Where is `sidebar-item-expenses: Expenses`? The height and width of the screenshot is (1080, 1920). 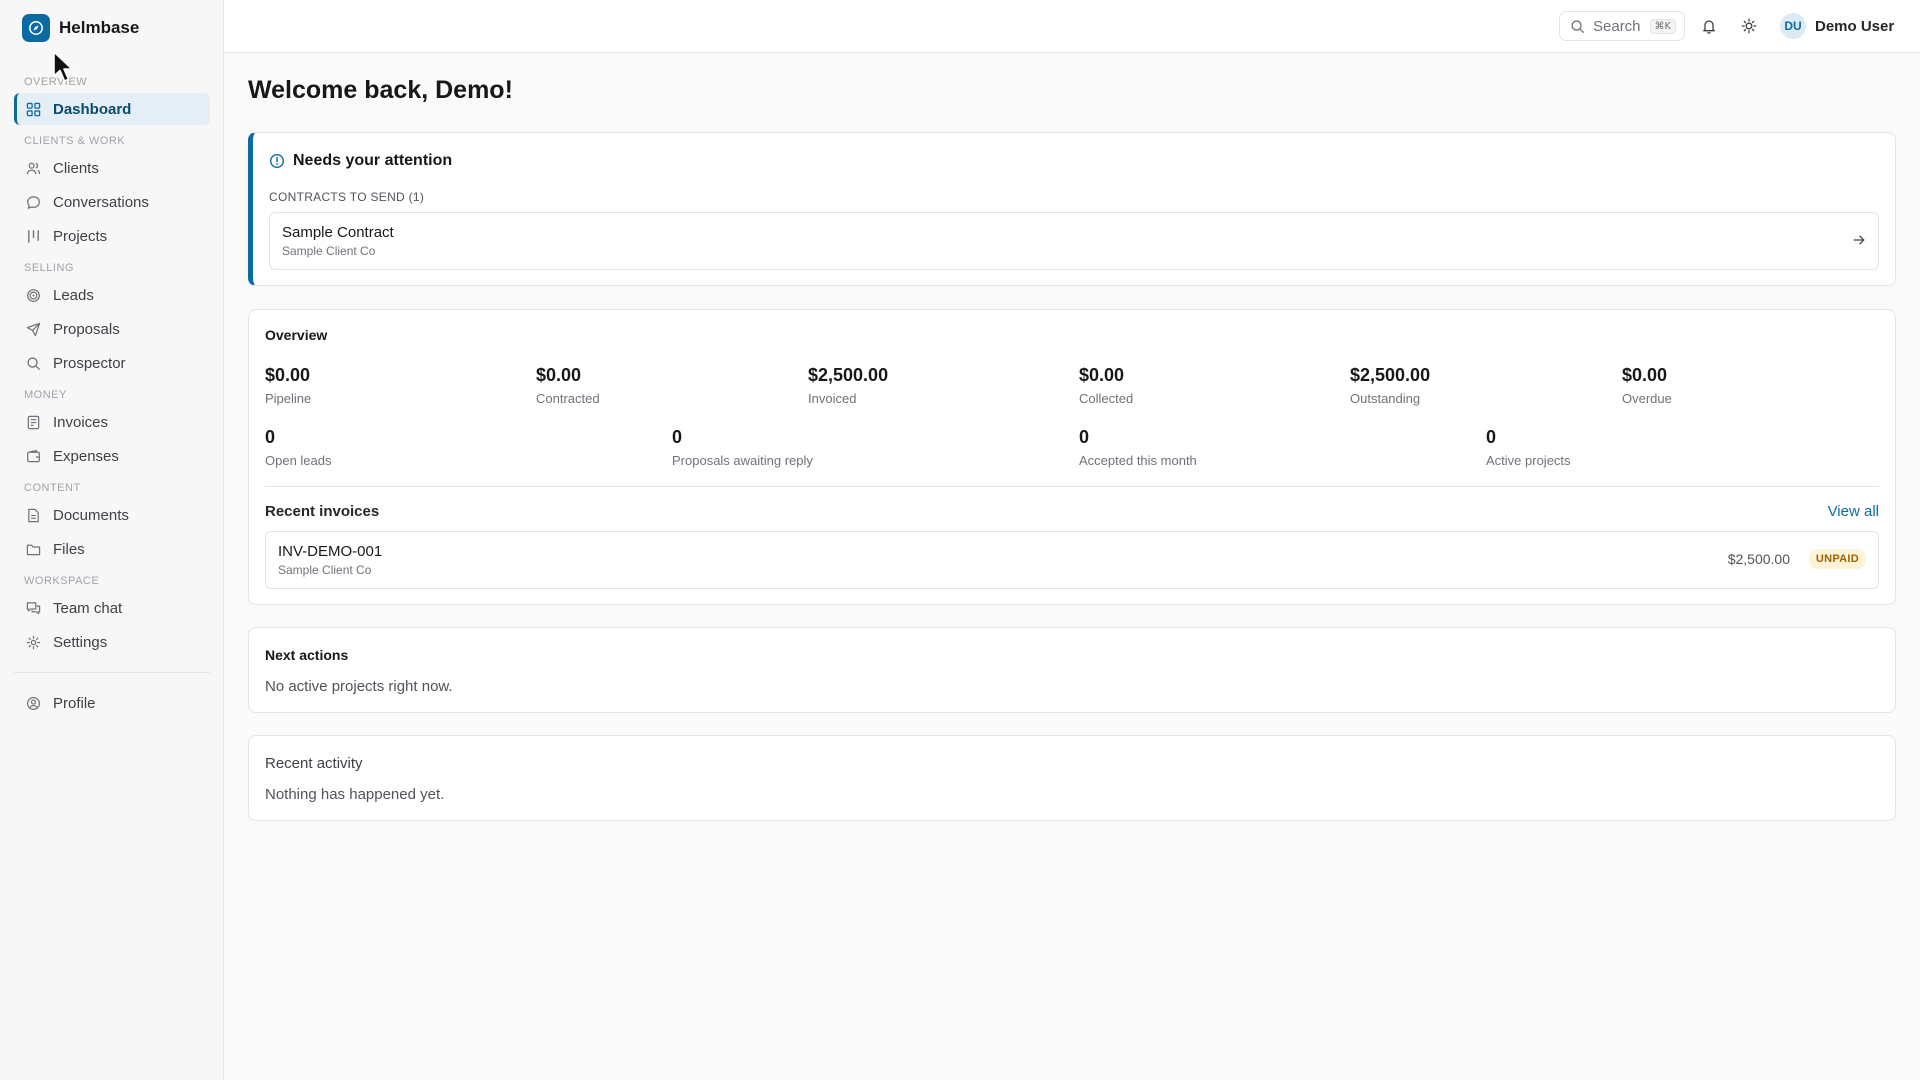 sidebar-item-expenses: Expenses is located at coordinates (112, 456).